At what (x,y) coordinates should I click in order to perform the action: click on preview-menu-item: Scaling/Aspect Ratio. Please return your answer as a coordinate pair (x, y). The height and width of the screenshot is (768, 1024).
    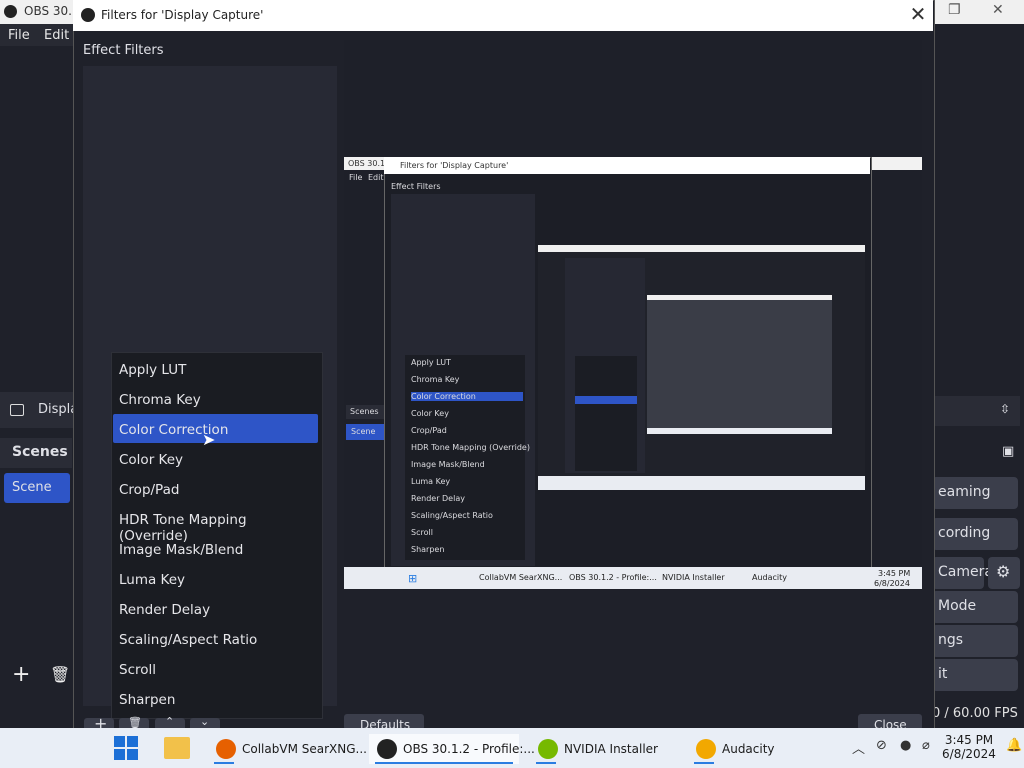
    Looking at the image, I should click on (452, 515).